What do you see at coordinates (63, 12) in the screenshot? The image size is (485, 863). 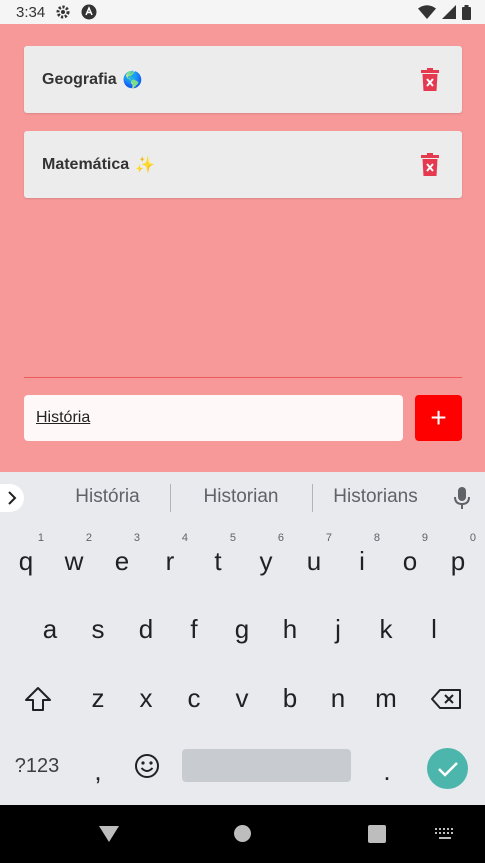 I see `settings-icon` at bounding box center [63, 12].